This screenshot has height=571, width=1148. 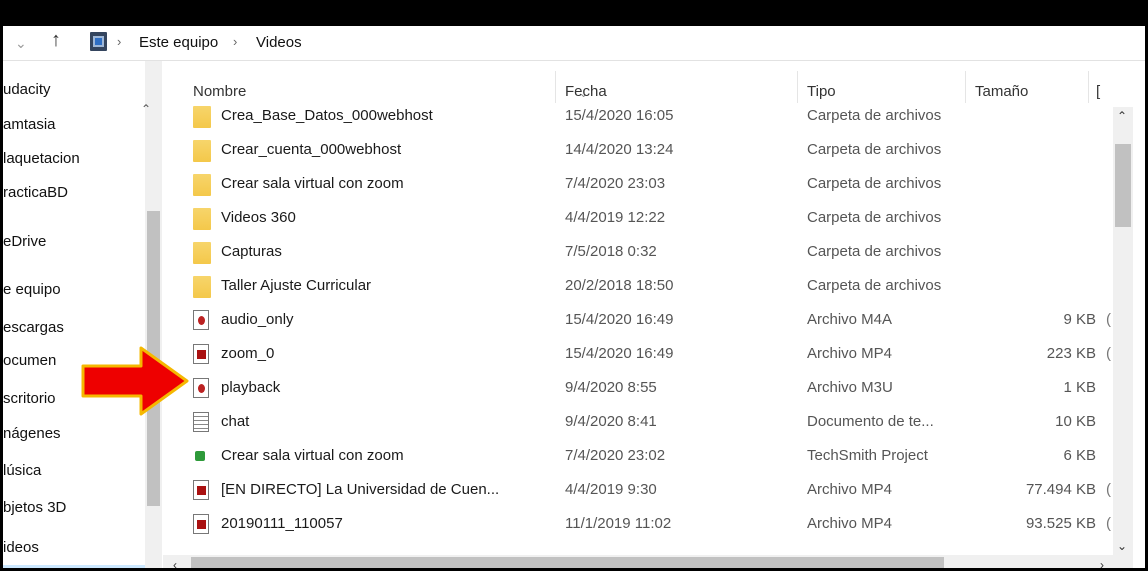 I want to click on nav-scroll-up-icon: ⌃, so click(x=146, y=109).